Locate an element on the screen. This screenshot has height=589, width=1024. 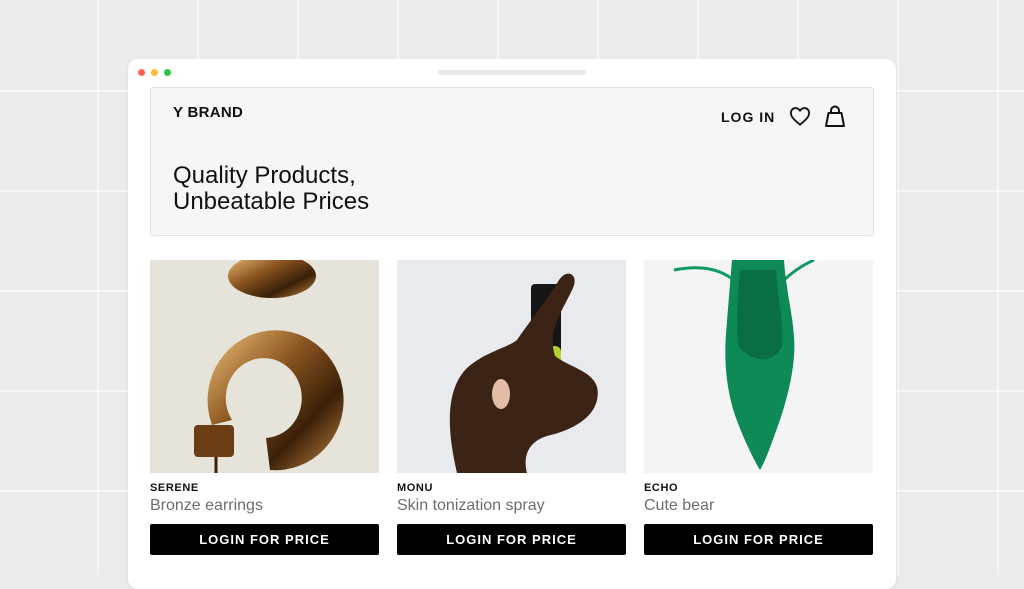
login-link: LOG IN is located at coordinates (748, 117).